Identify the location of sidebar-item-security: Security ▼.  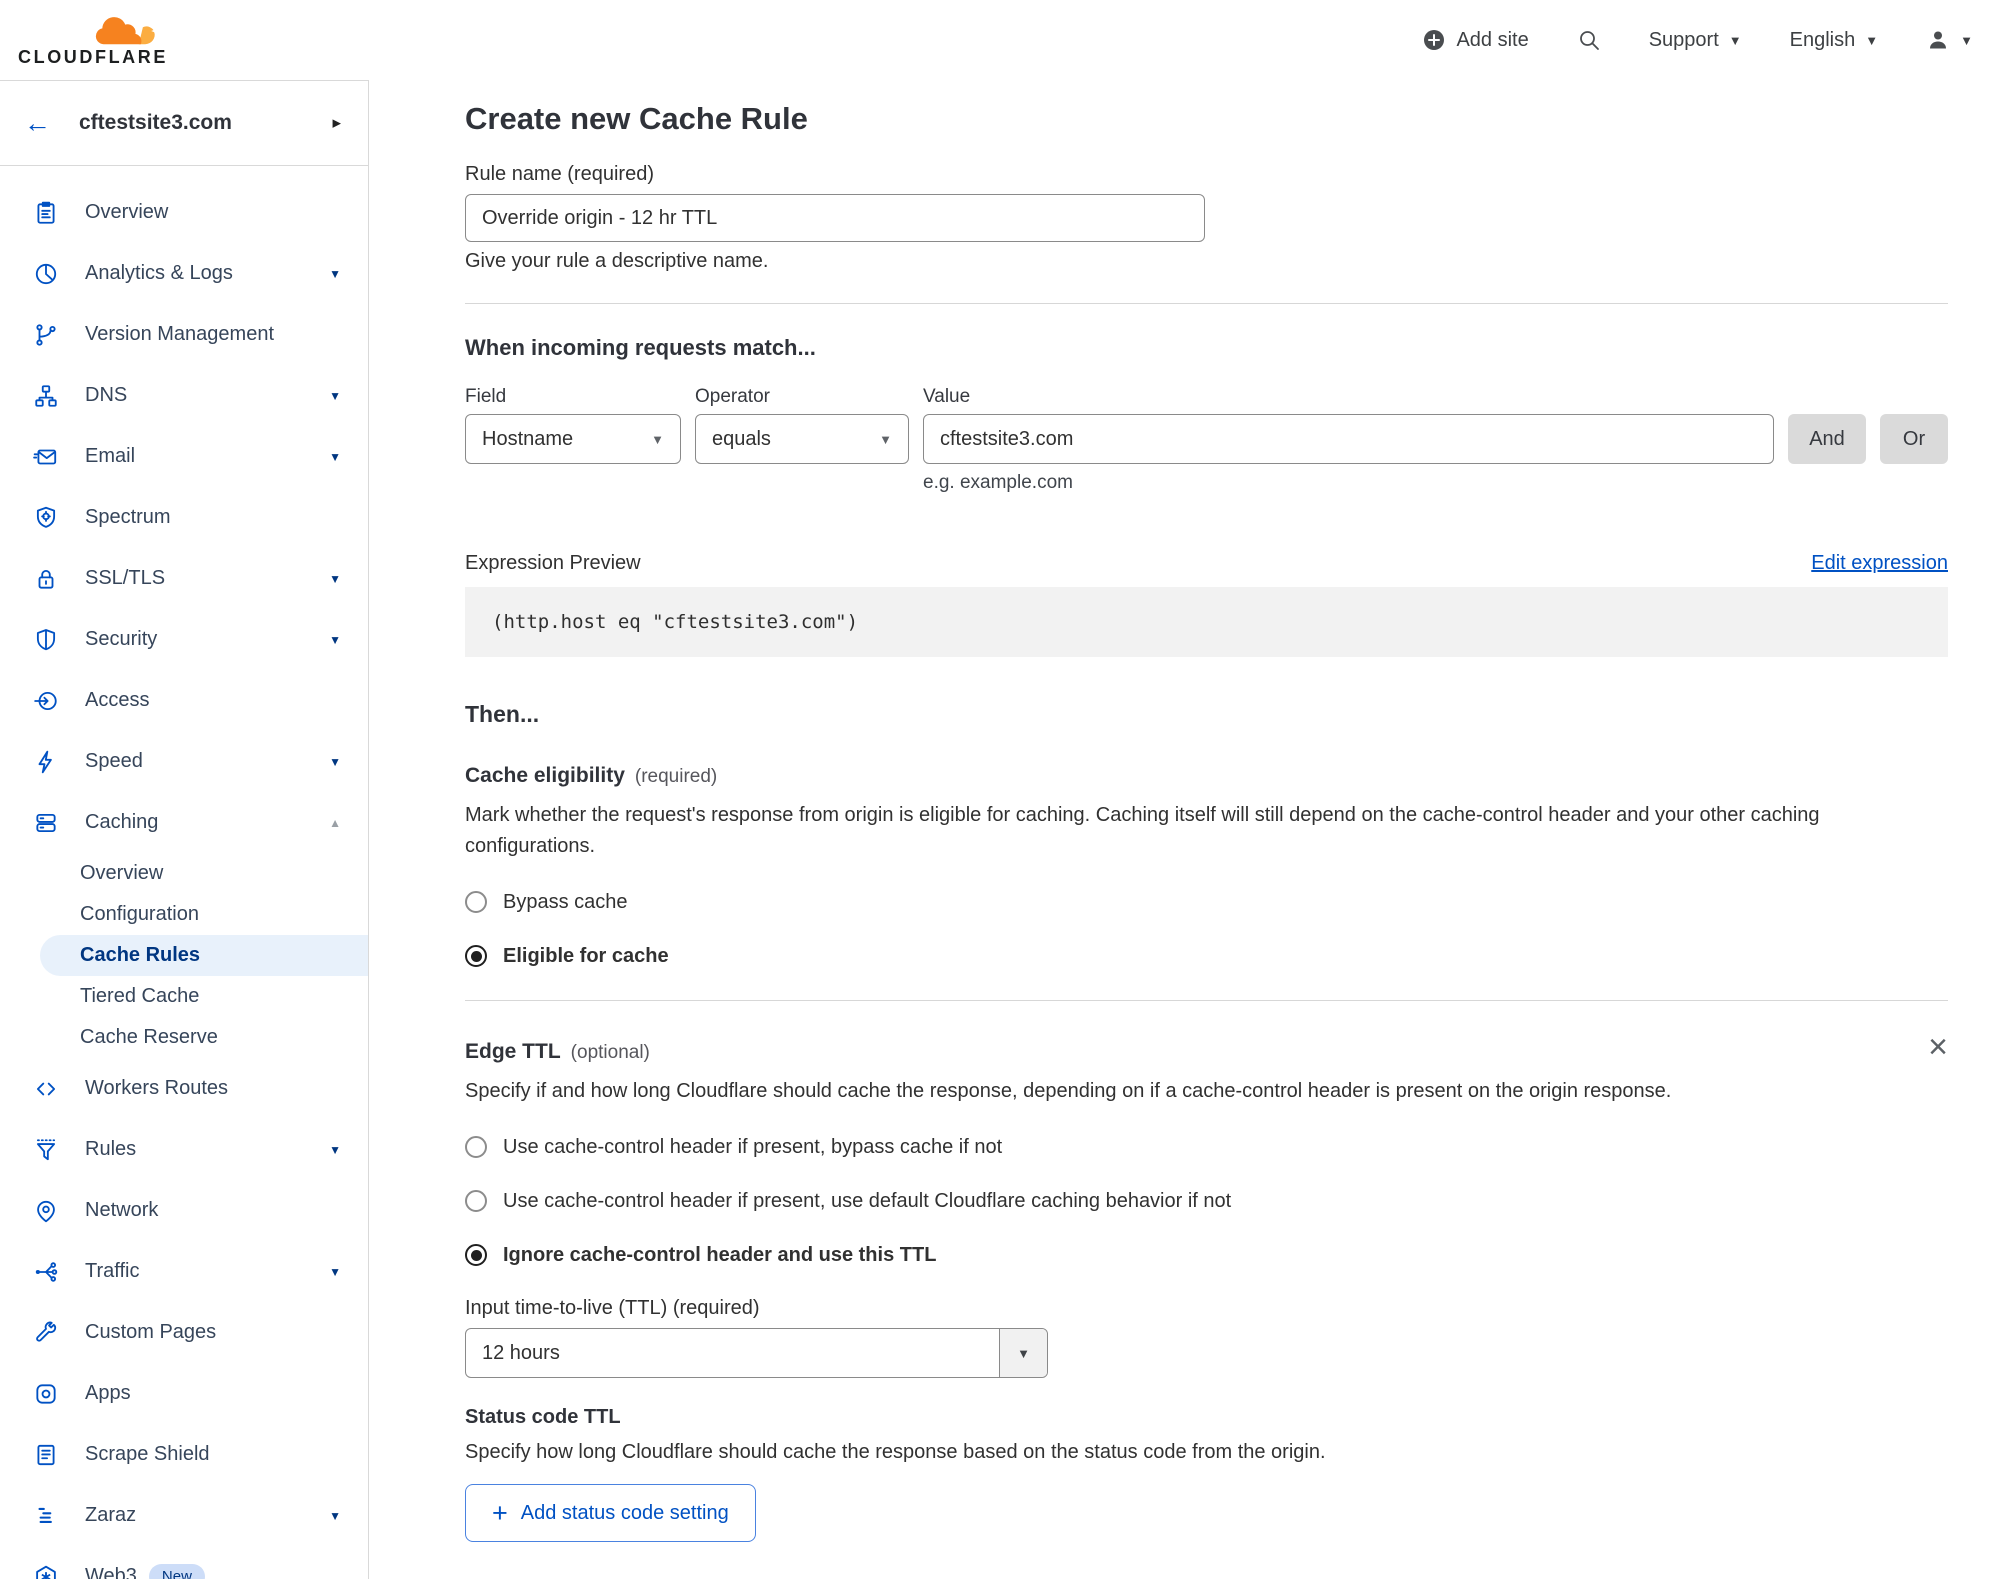
(184, 639).